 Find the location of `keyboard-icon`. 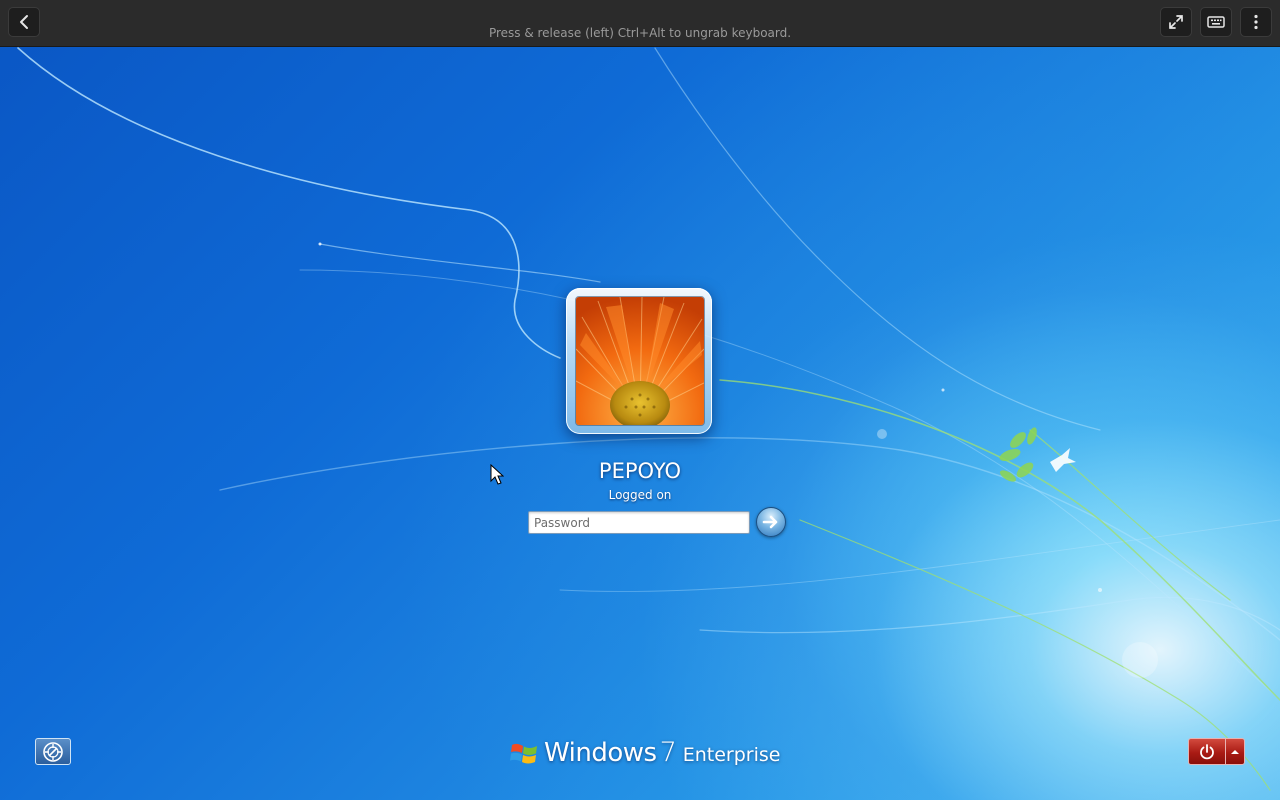

keyboard-icon is located at coordinates (1216, 22).